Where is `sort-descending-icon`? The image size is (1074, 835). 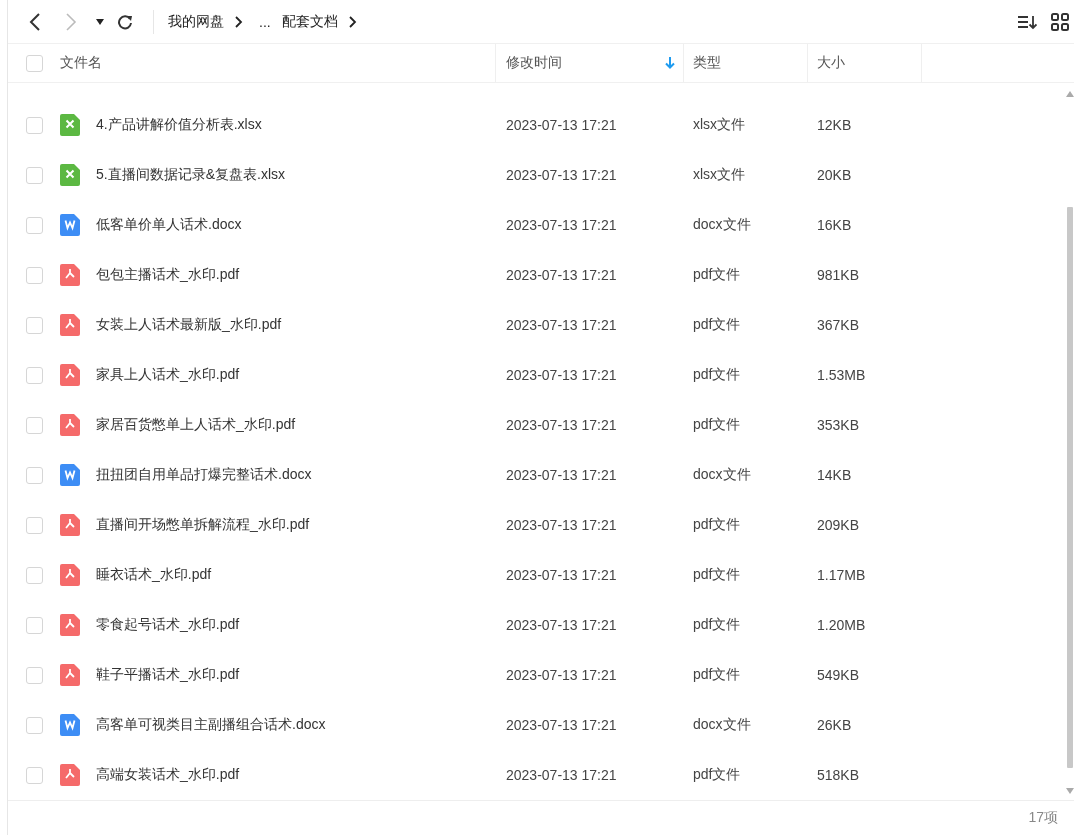 sort-descending-icon is located at coordinates (670, 63).